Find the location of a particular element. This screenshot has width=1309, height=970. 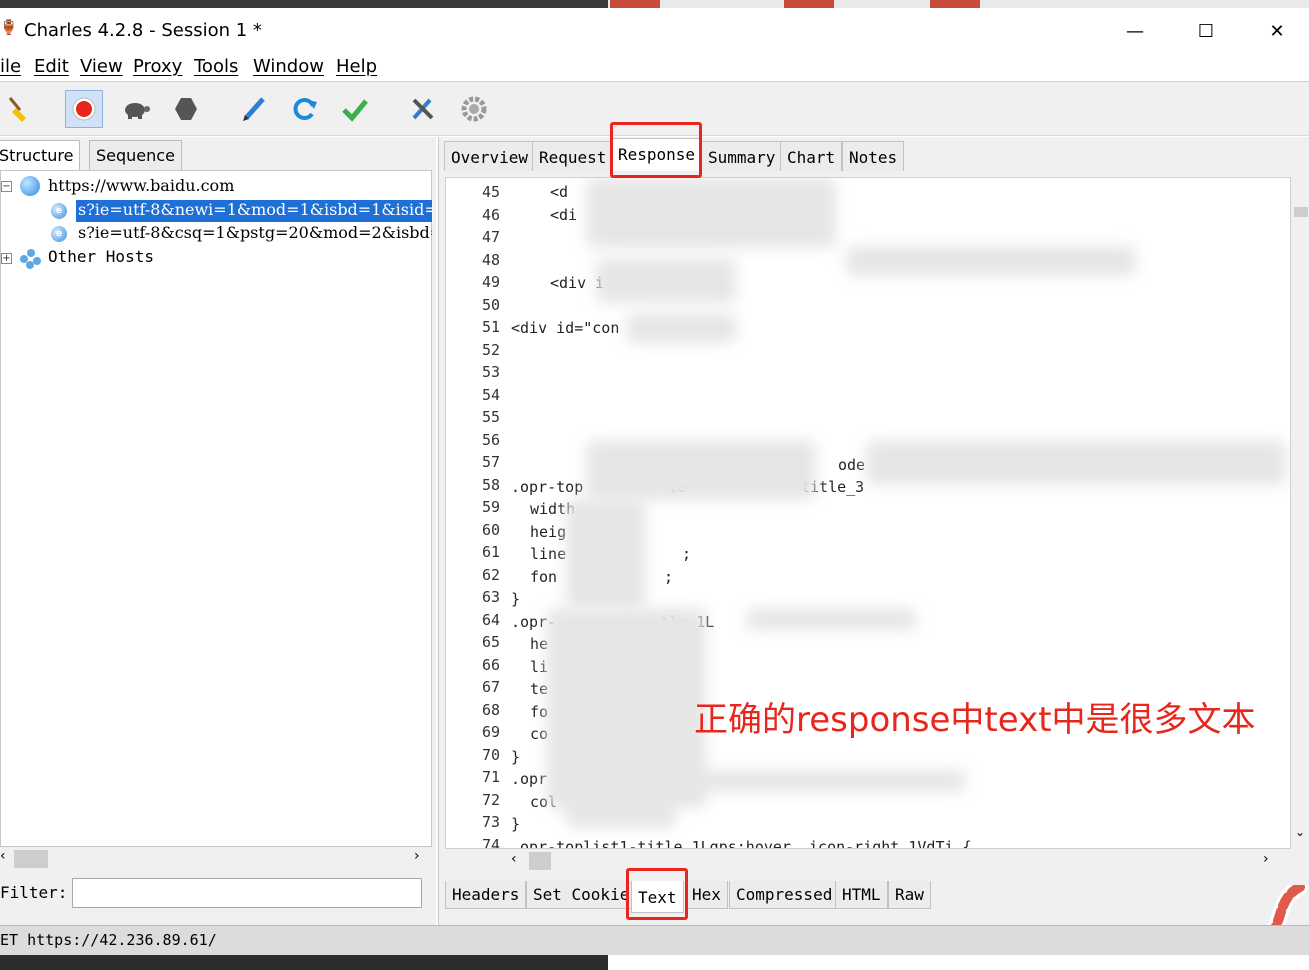

globe-icon is located at coordinates (30, 186).